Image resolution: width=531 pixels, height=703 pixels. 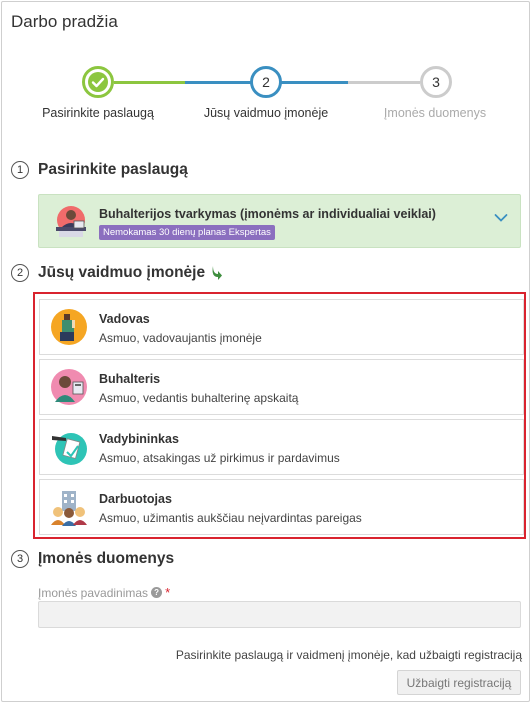 What do you see at coordinates (266, 82) in the screenshot?
I see `step-2-circle: 2` at bounding box center [266, 82].